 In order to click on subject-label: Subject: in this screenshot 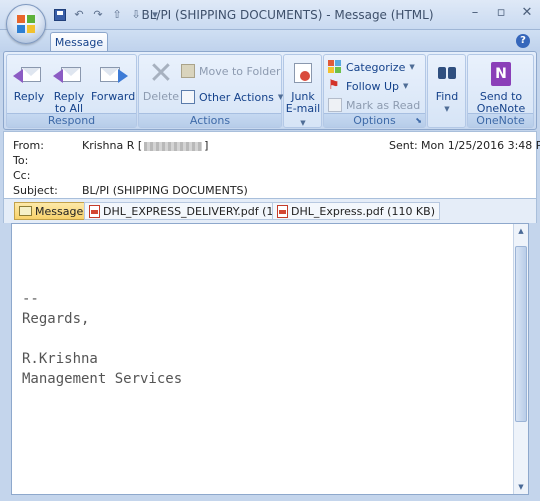, I will do `click(35, 190)`.